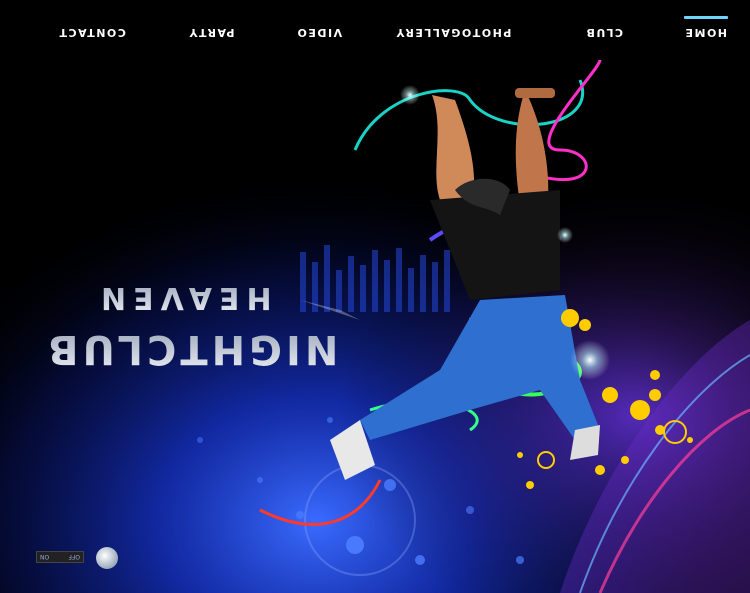  Describe the element at coordinates (191, 349) in the screenshot. I see `hero-title-line1: NIGHTCLUB` at that location.